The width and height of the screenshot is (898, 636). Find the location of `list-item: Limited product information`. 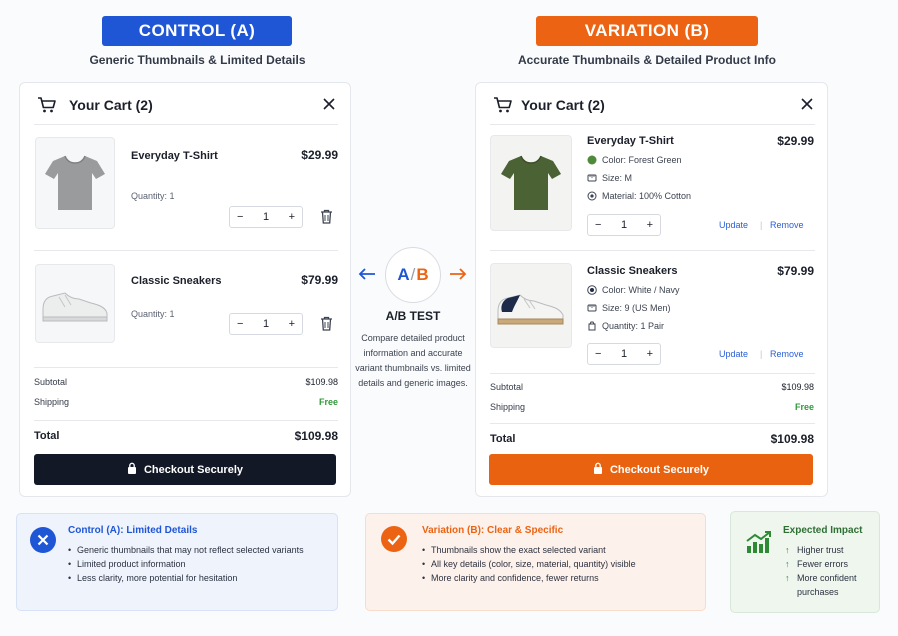

list-item: Limited product information is located at coordinates (198, 564).